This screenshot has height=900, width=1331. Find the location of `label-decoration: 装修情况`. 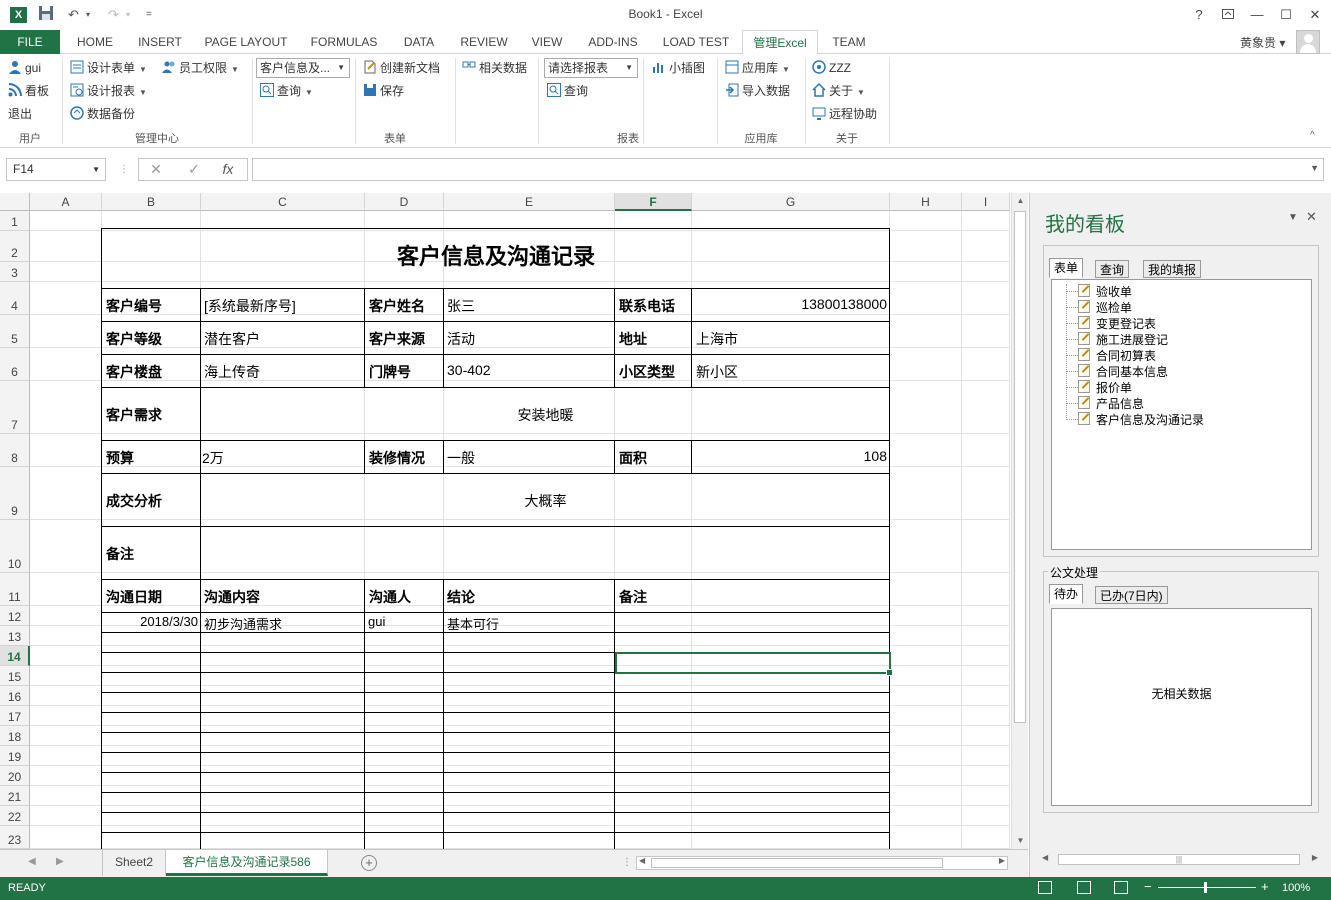

label-decoration: 装修情况 is located at coordinates (397, 458).